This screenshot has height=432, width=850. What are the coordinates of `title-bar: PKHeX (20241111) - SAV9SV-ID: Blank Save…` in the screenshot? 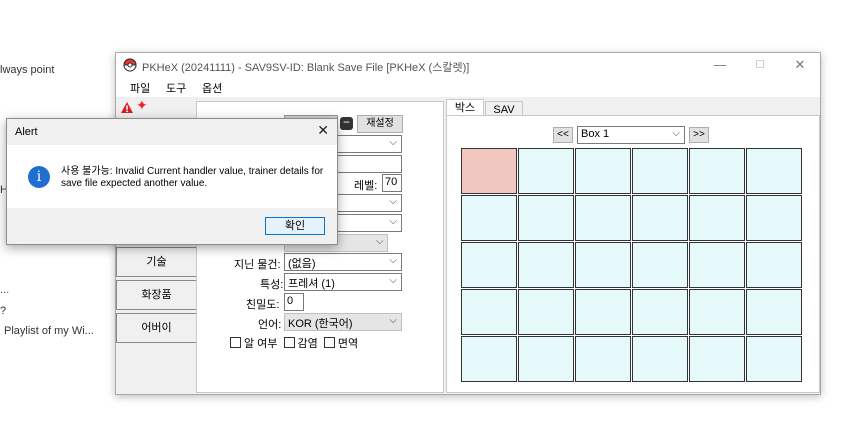 It's located at (468, 65).